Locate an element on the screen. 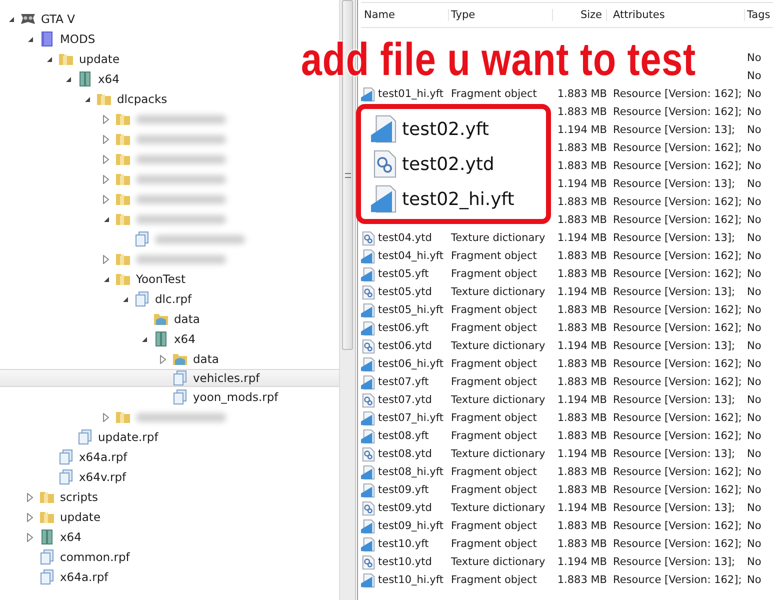  tree-label: GTA V is located at coordinates (58, 19).